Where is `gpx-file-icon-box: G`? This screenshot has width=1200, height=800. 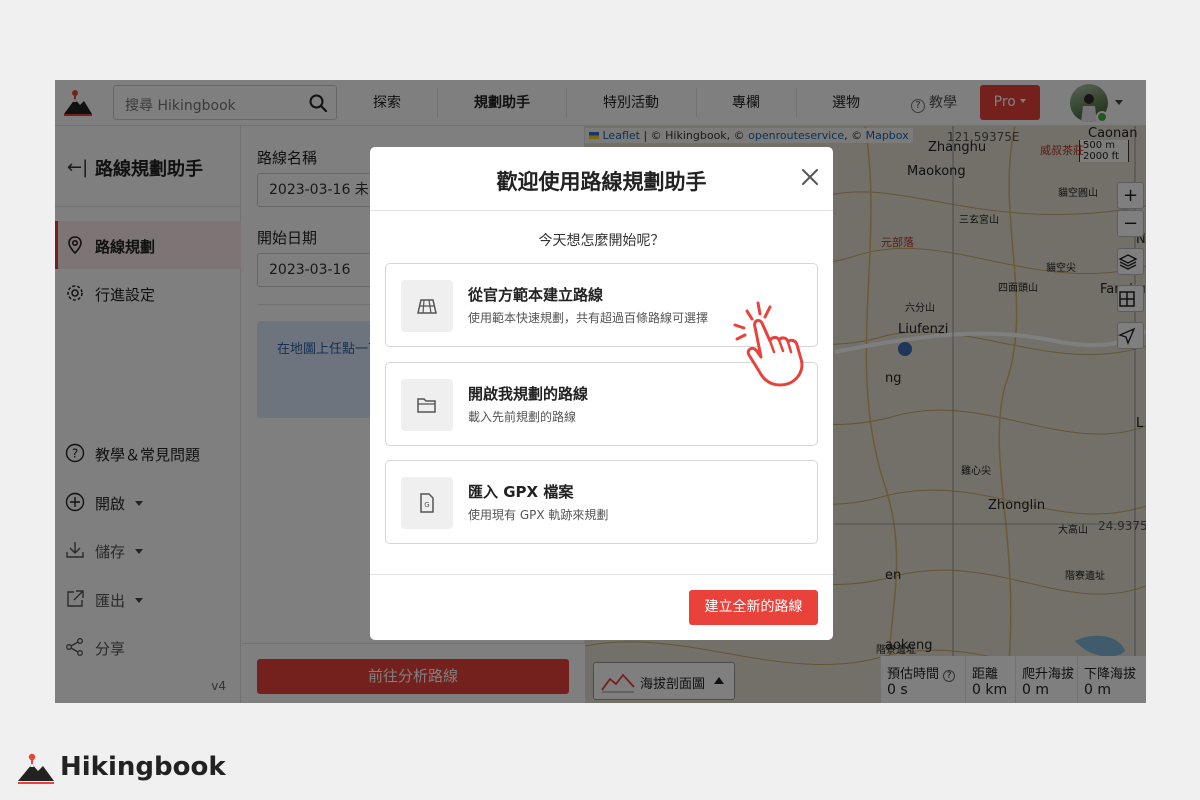 gpx-file-icon-box: G is located at coordinates (427, 503).